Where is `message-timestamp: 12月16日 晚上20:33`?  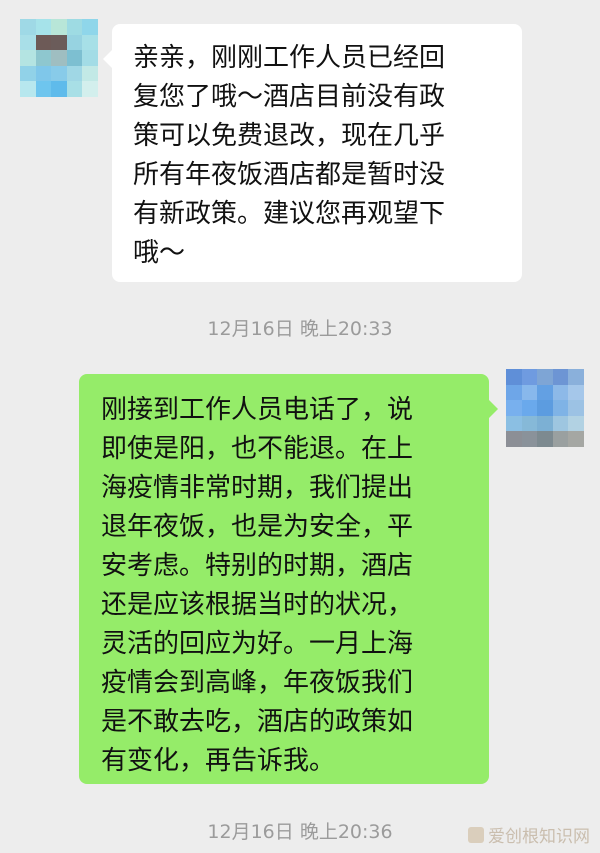
message-timestamp: 12月16日 晚上20:33 is located at coordinates (300, 329).